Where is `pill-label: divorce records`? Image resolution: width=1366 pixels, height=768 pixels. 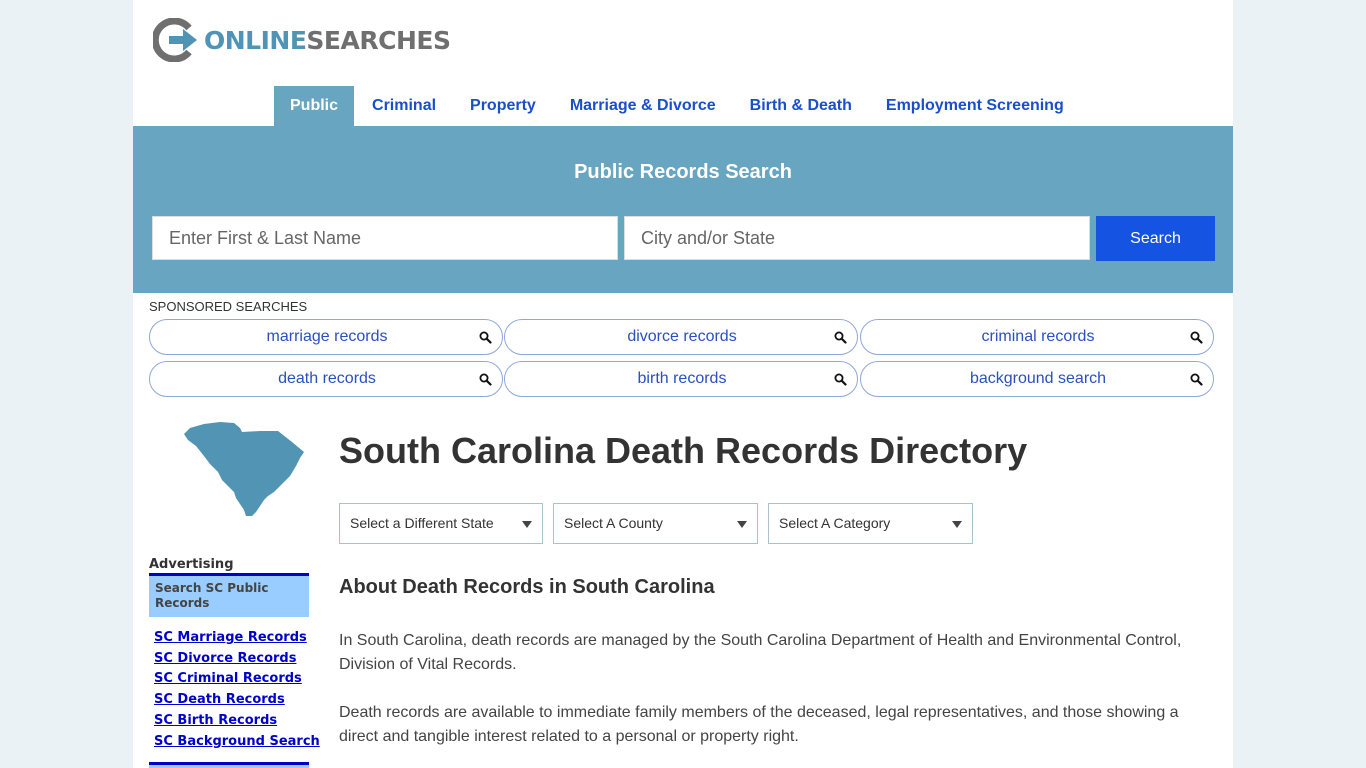 pill-label: divorce records is located at coordinates (682, 336).